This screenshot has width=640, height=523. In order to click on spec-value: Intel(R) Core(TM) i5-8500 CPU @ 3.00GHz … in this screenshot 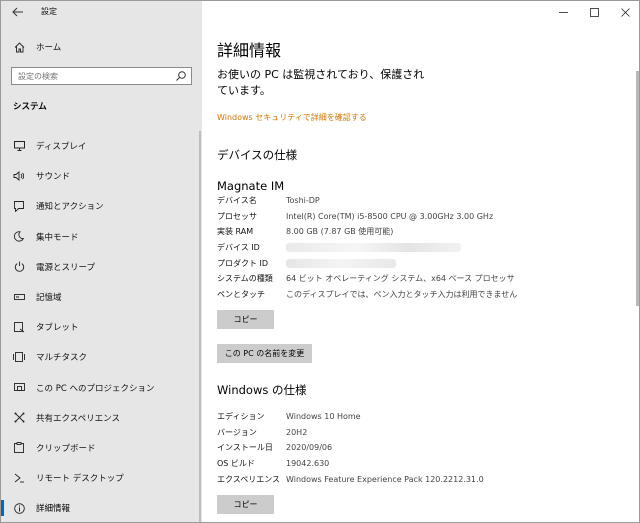, I will do `click(390, 216)`.